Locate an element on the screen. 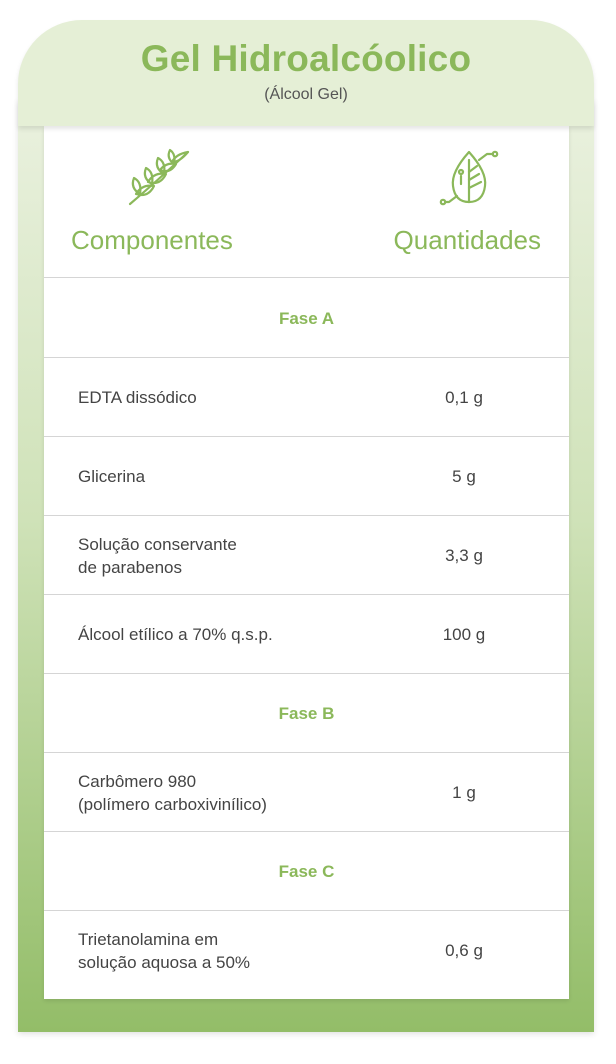  phase-row: Fase C is located at coordinates (306, 871).